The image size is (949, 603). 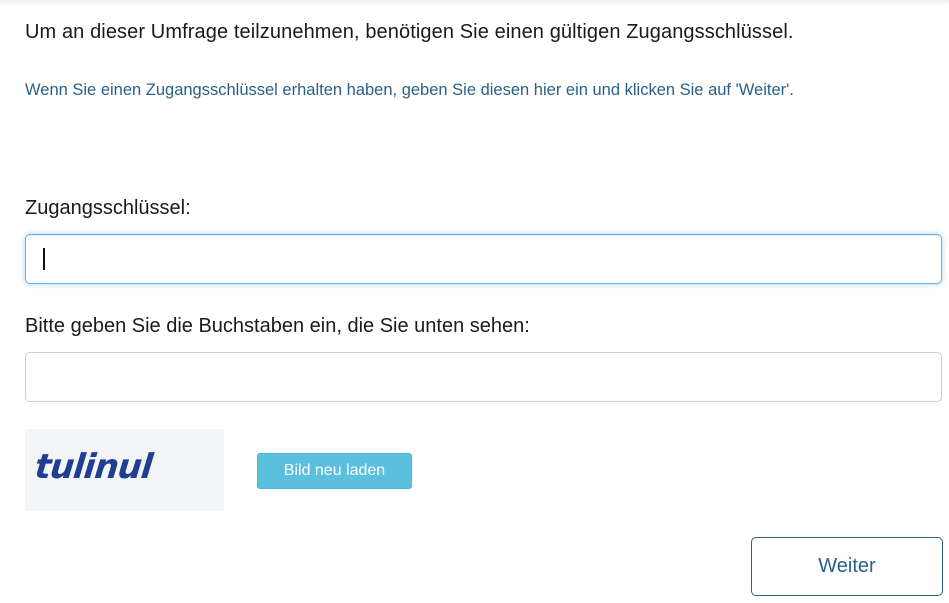 What do you see at coordinates (483, 259) in the screenshot?
I see `access-key-input` at bounding box center [483, 259].